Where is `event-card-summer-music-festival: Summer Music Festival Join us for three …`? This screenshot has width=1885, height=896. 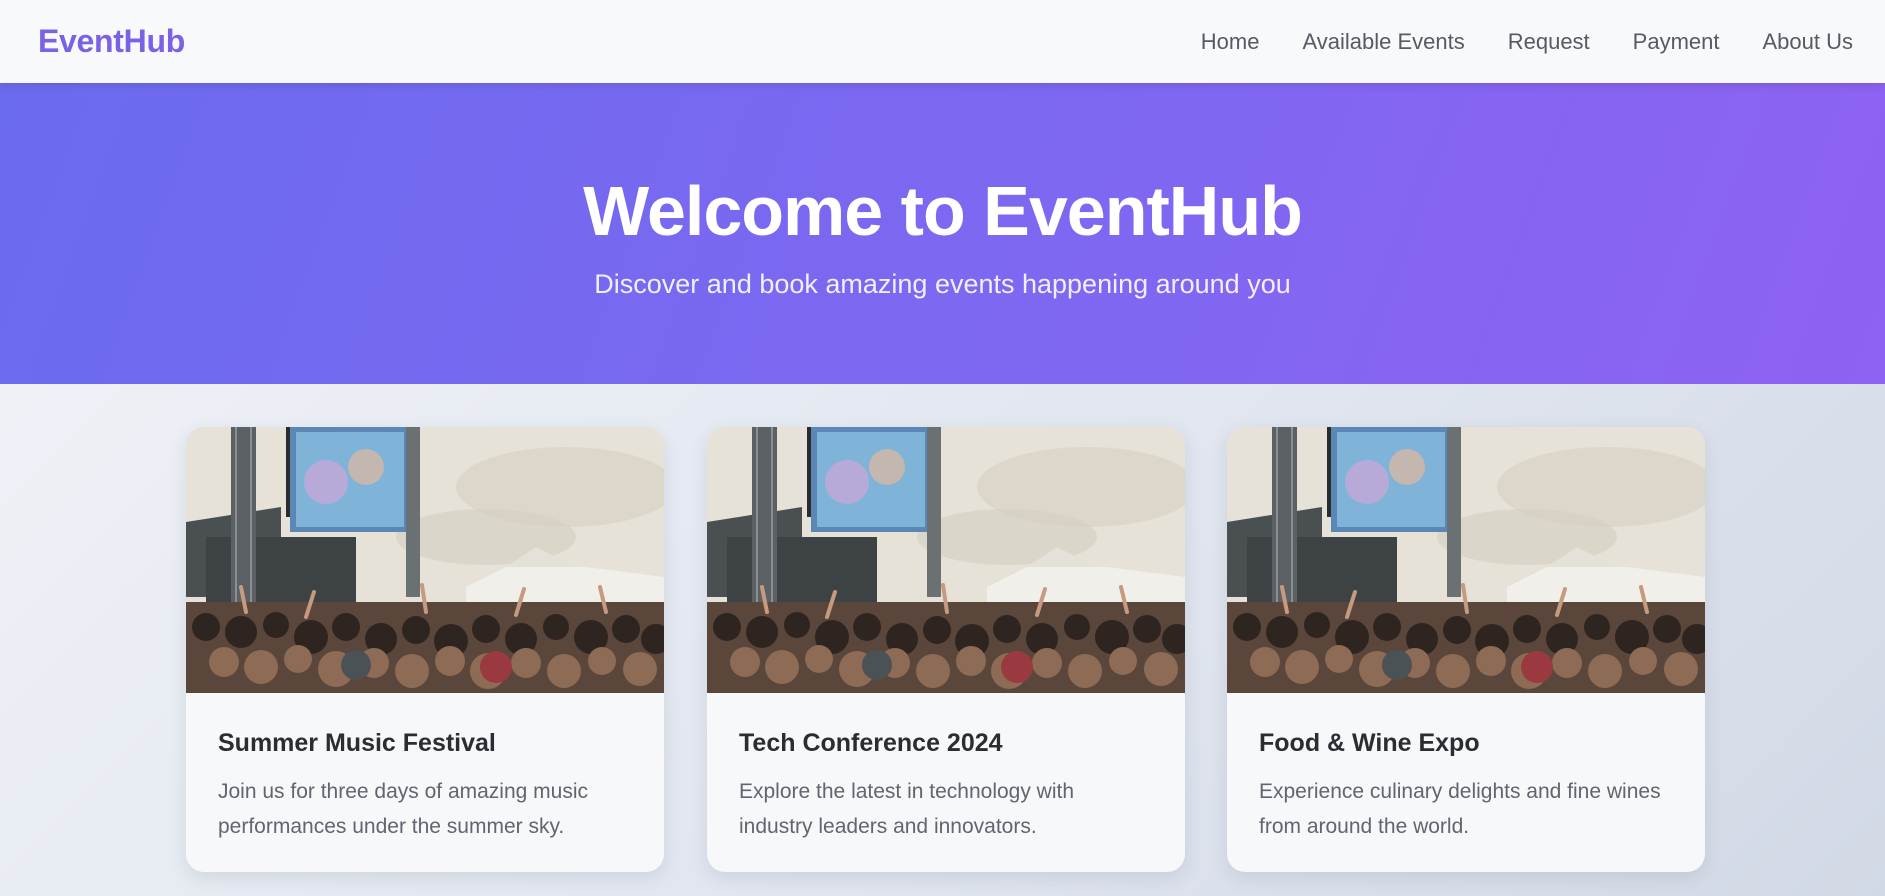
event-card-summer-music-festival: Summer Music Festival Join us for three … is located at coordinates (425, 649).